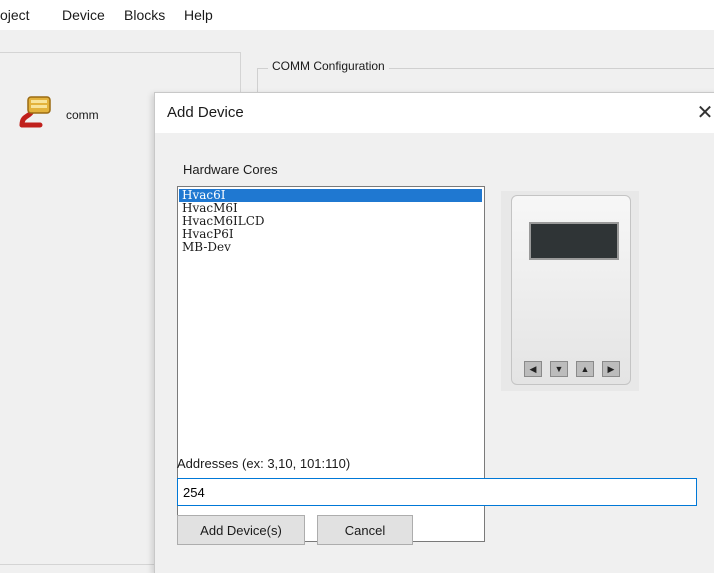 The height and width of the screenshot is (573, 714). I want to click on menu-project: oject, so click(15, 15).